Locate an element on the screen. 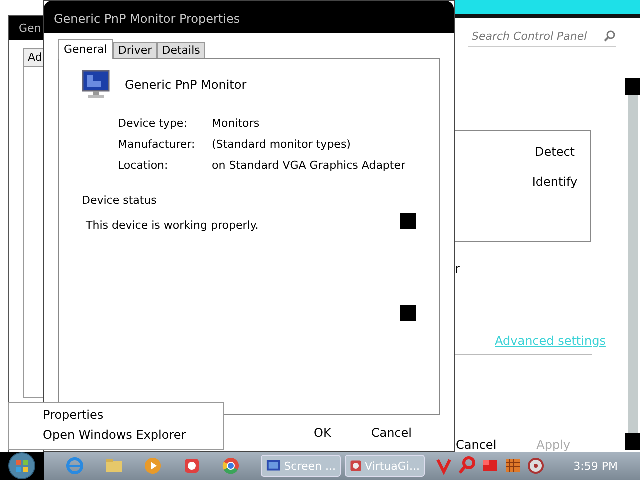 Image resolution: width=640 pixels, height=480 pixels. magnifier-icon is located at coordinates (467, 466).